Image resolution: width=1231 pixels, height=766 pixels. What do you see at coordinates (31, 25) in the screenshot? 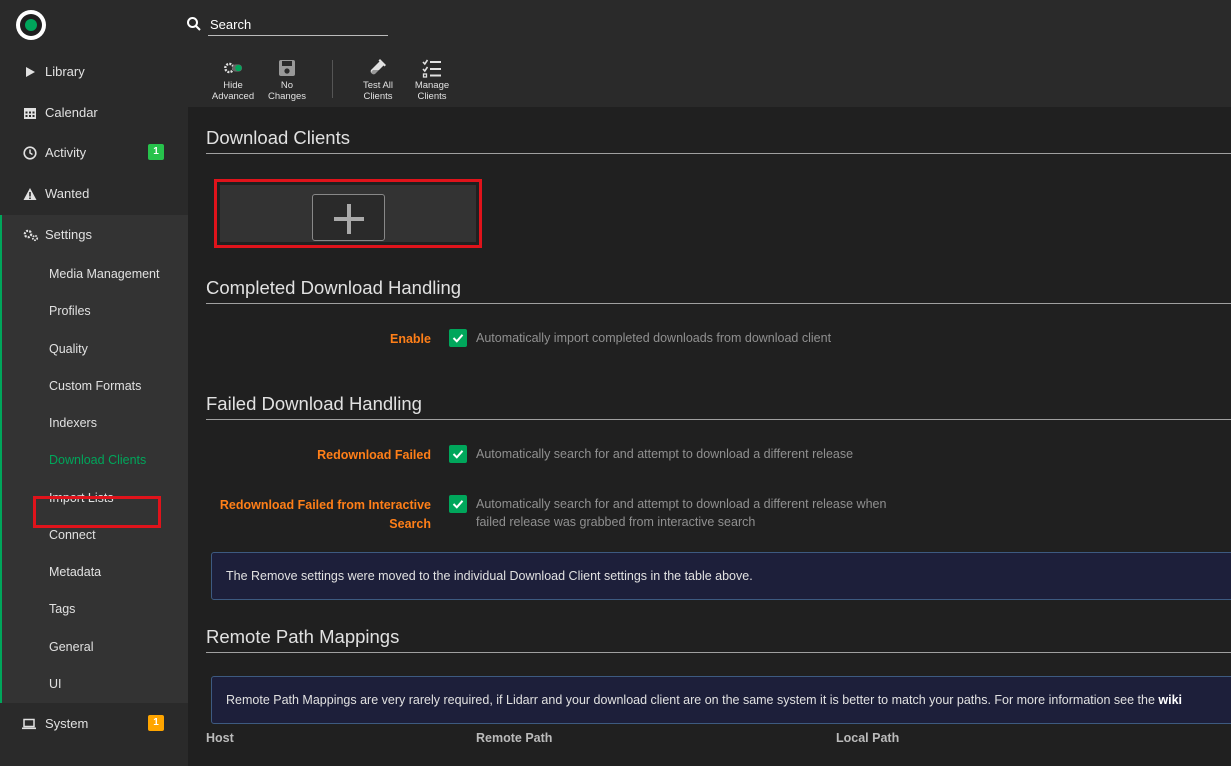
I see `lidarr-logo-icon` at bounding box center [31, 25].